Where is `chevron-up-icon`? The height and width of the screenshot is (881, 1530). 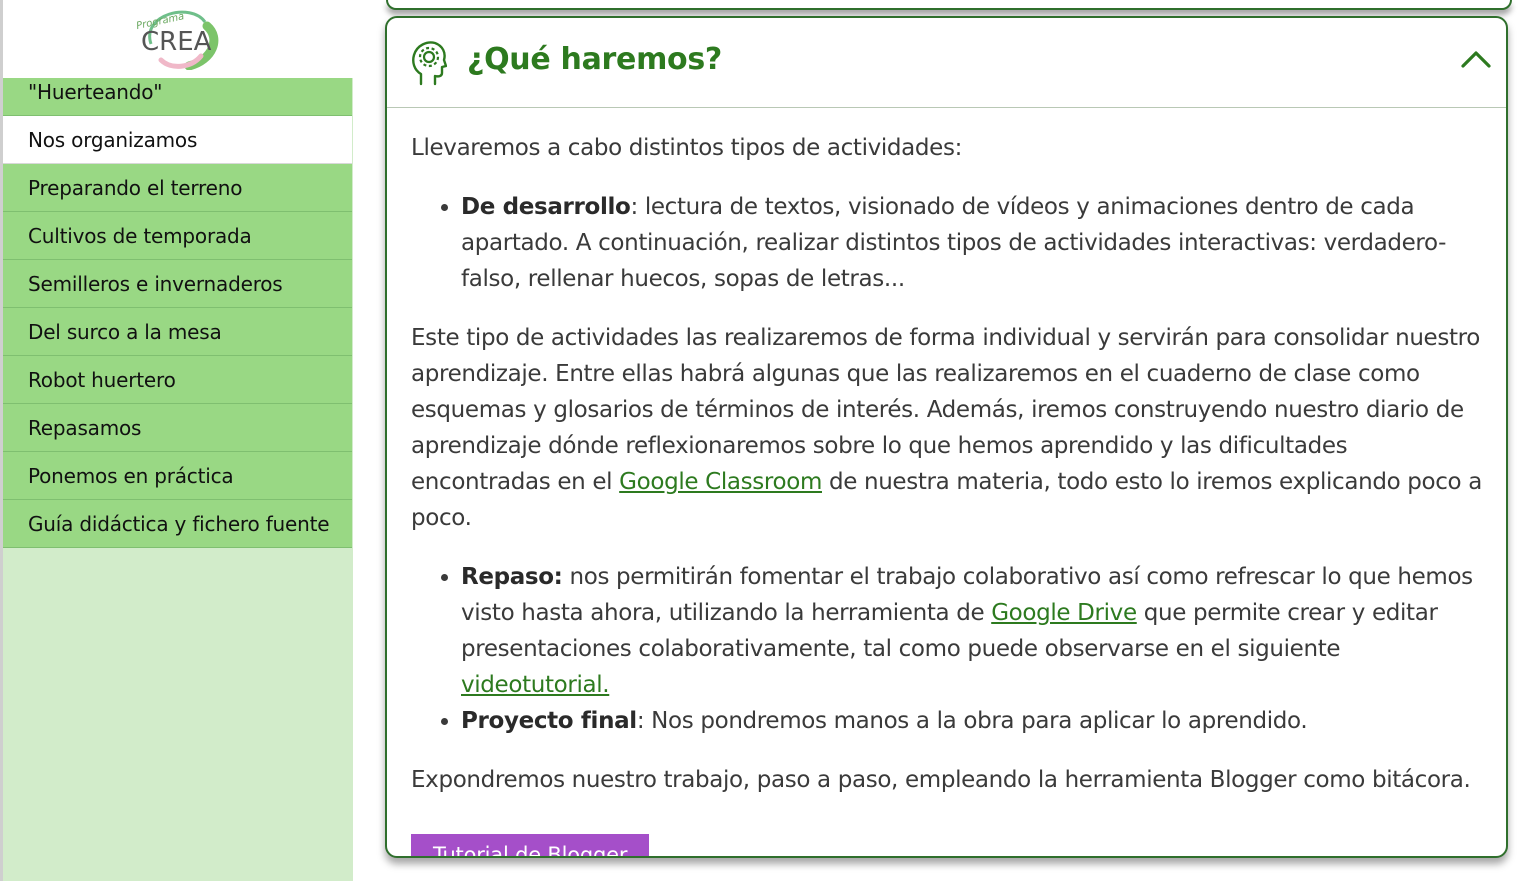 chevron-up-icon is located at coordinates (1476, 59).